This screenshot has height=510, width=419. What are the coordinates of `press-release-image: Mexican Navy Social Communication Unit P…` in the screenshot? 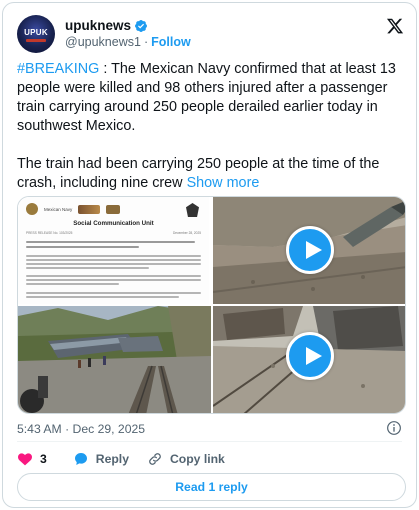 It's located at (114, 250).